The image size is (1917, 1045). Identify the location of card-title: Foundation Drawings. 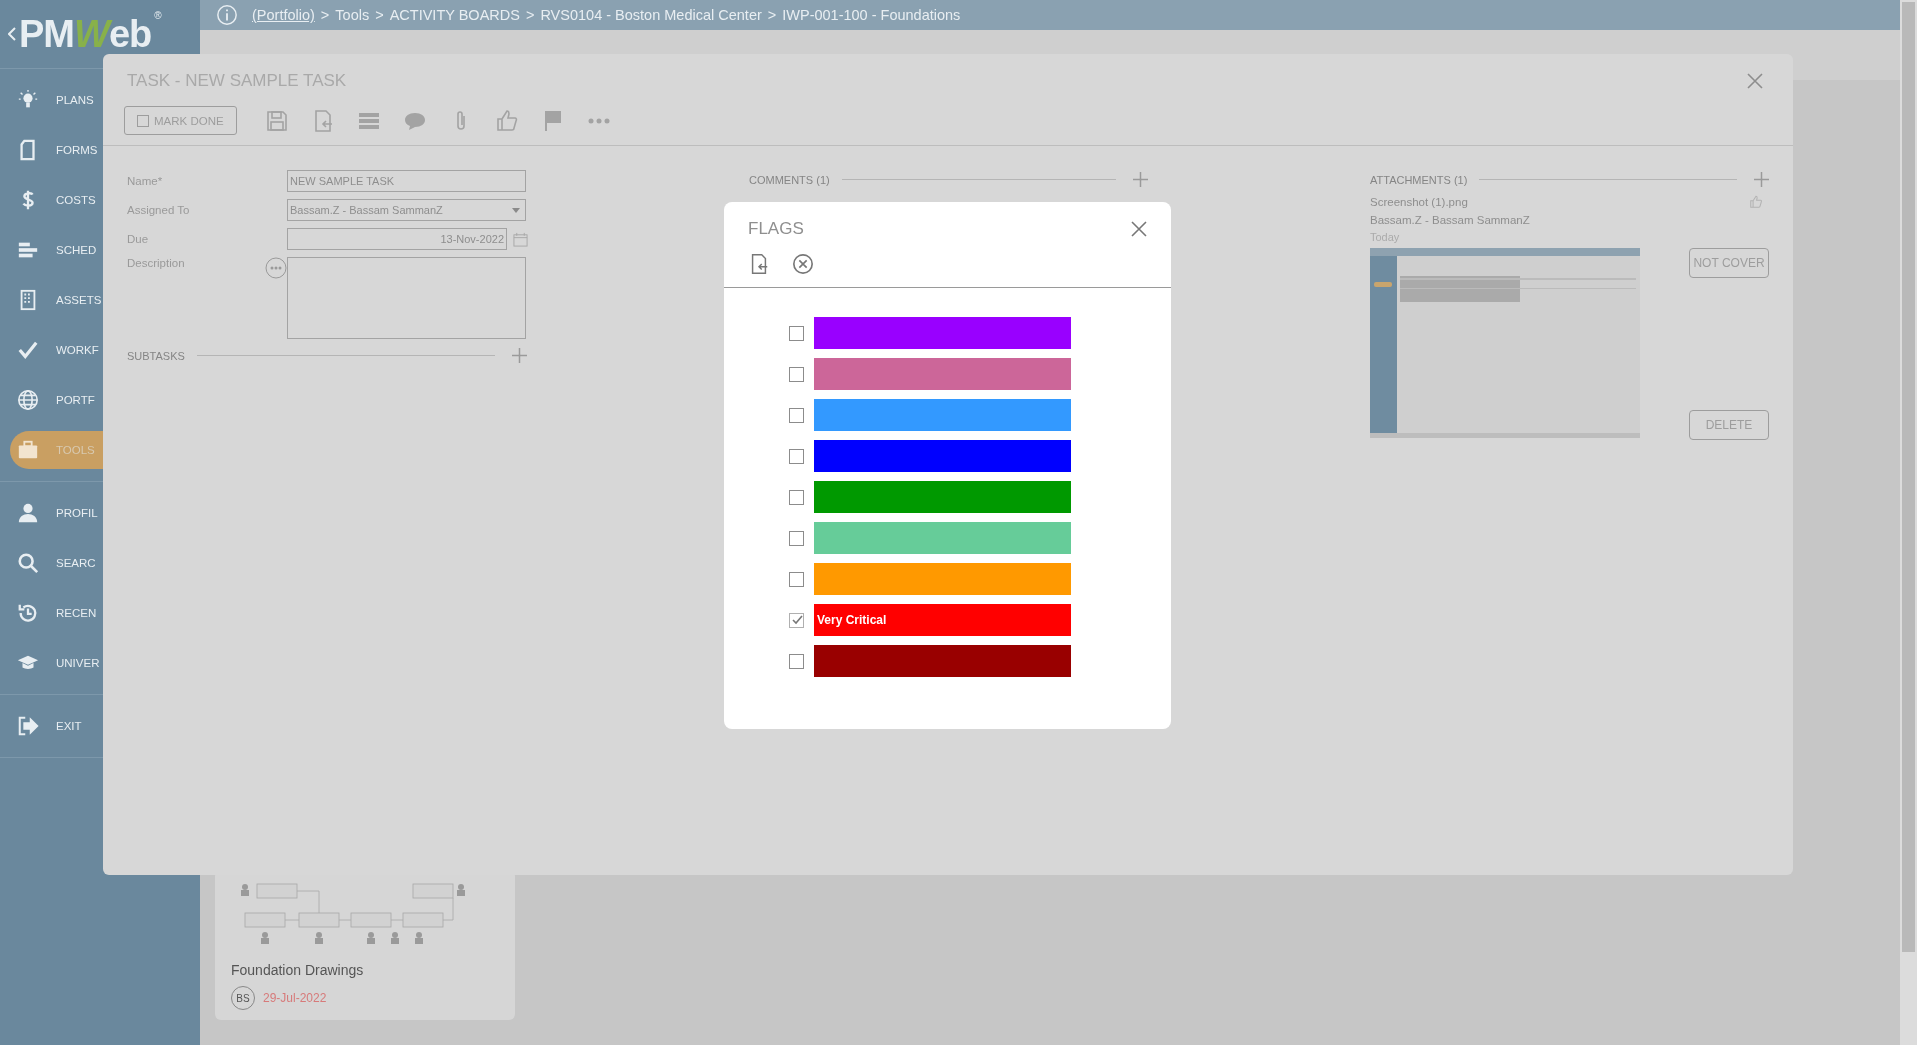
(298, 970).